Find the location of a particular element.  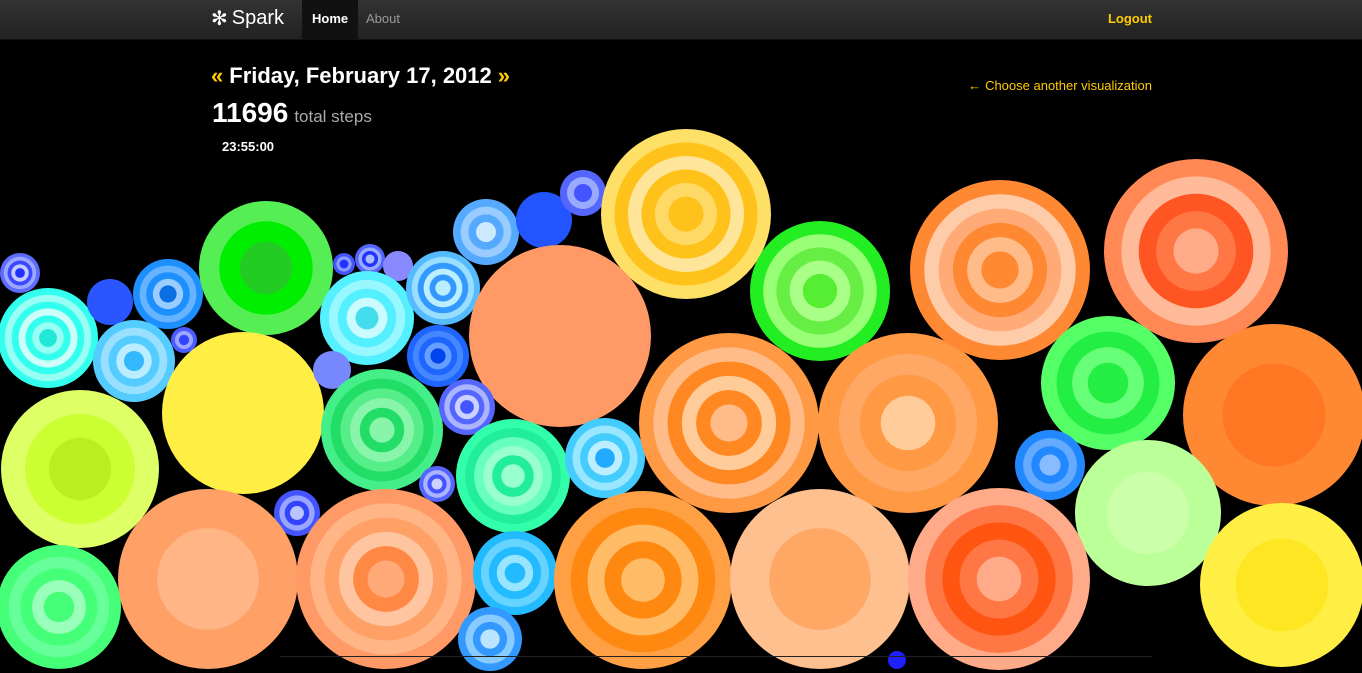

current-date: Friday, February 17, 2012 is located at coordinates (360, 75).